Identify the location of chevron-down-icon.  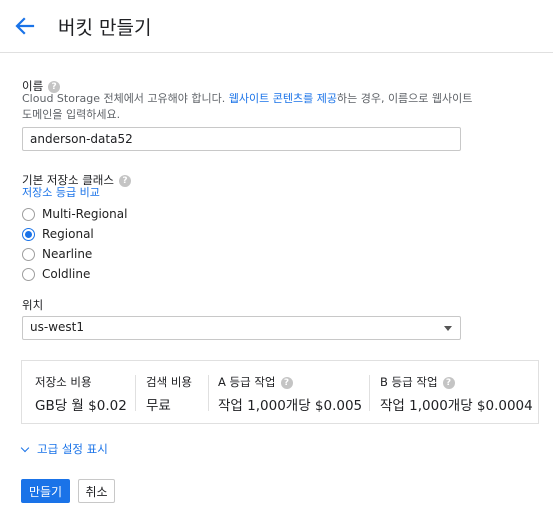
(25, 447).